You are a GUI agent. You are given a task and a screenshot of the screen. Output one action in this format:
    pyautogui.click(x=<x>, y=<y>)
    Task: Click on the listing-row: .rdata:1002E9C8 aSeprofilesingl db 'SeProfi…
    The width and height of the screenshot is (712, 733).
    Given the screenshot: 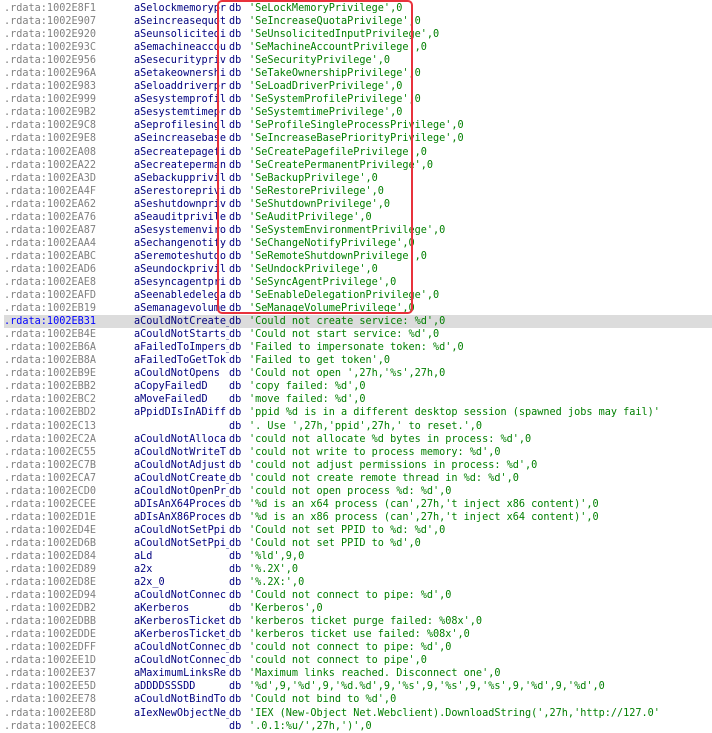 What is the action you would take?
    pyautogui.click(x=358, y=125)
    